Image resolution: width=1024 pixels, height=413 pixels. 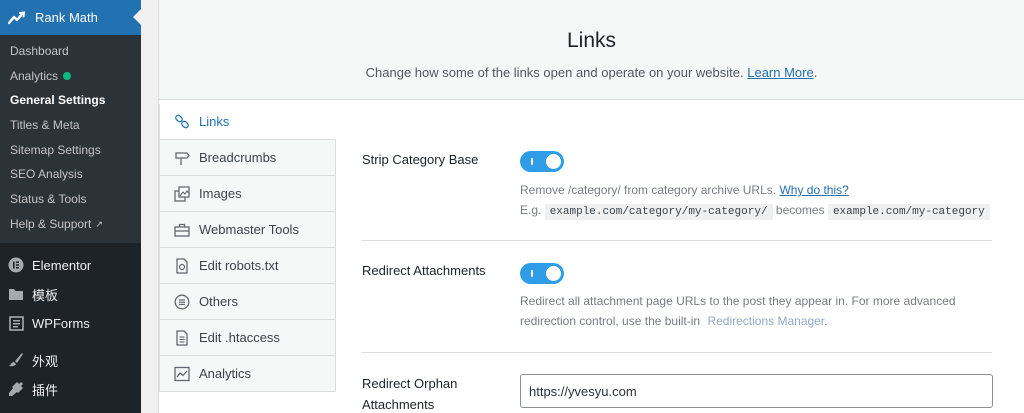 I want to click on submenu-seo-analysis: SEO Analysis, so click(x=70, y=174).